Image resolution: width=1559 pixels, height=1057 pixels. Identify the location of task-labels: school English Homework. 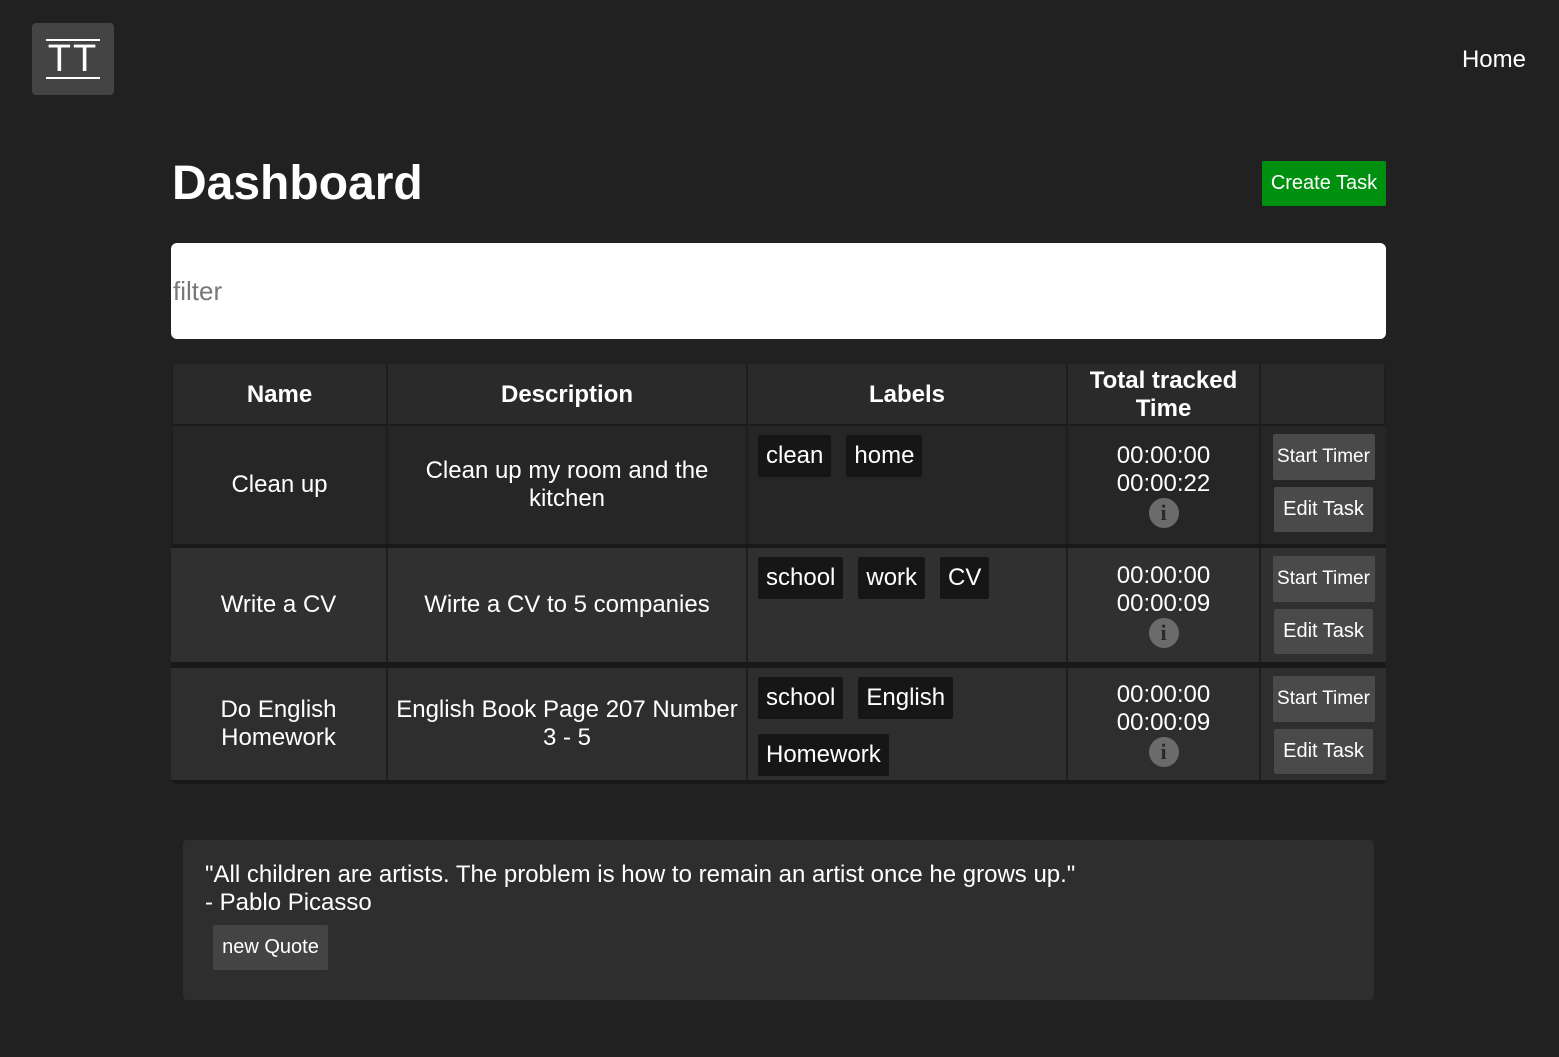
(908, 724).